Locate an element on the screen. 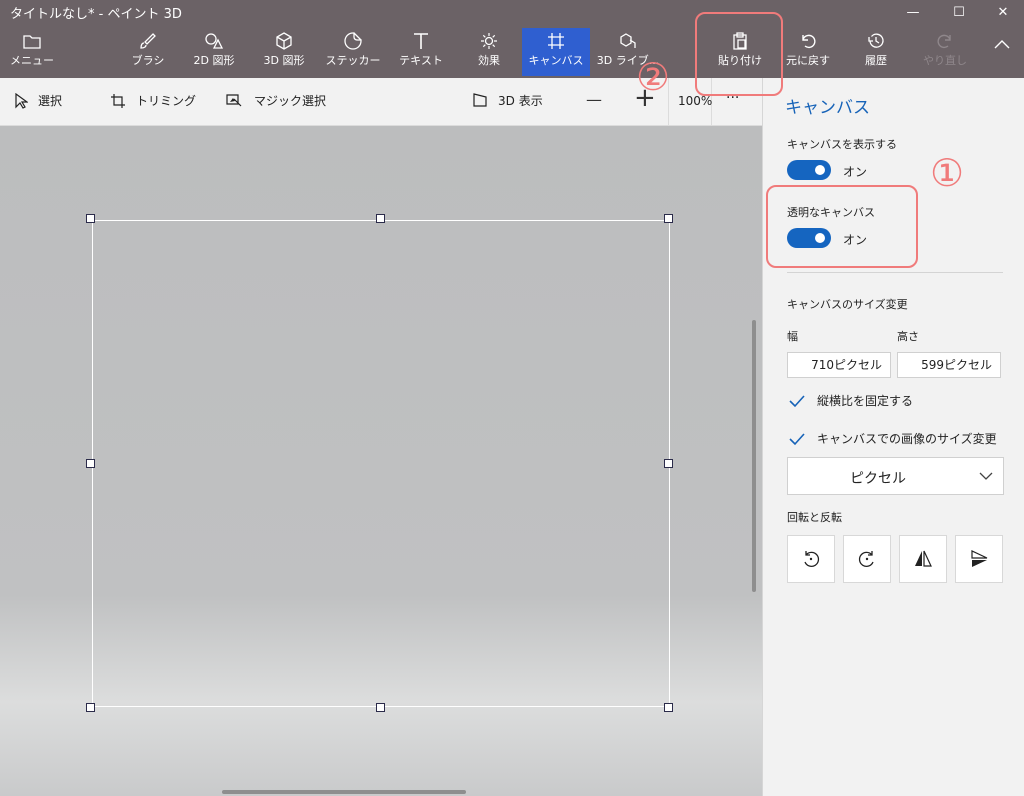  resize-handle-left is located at coordinates (90, 463).